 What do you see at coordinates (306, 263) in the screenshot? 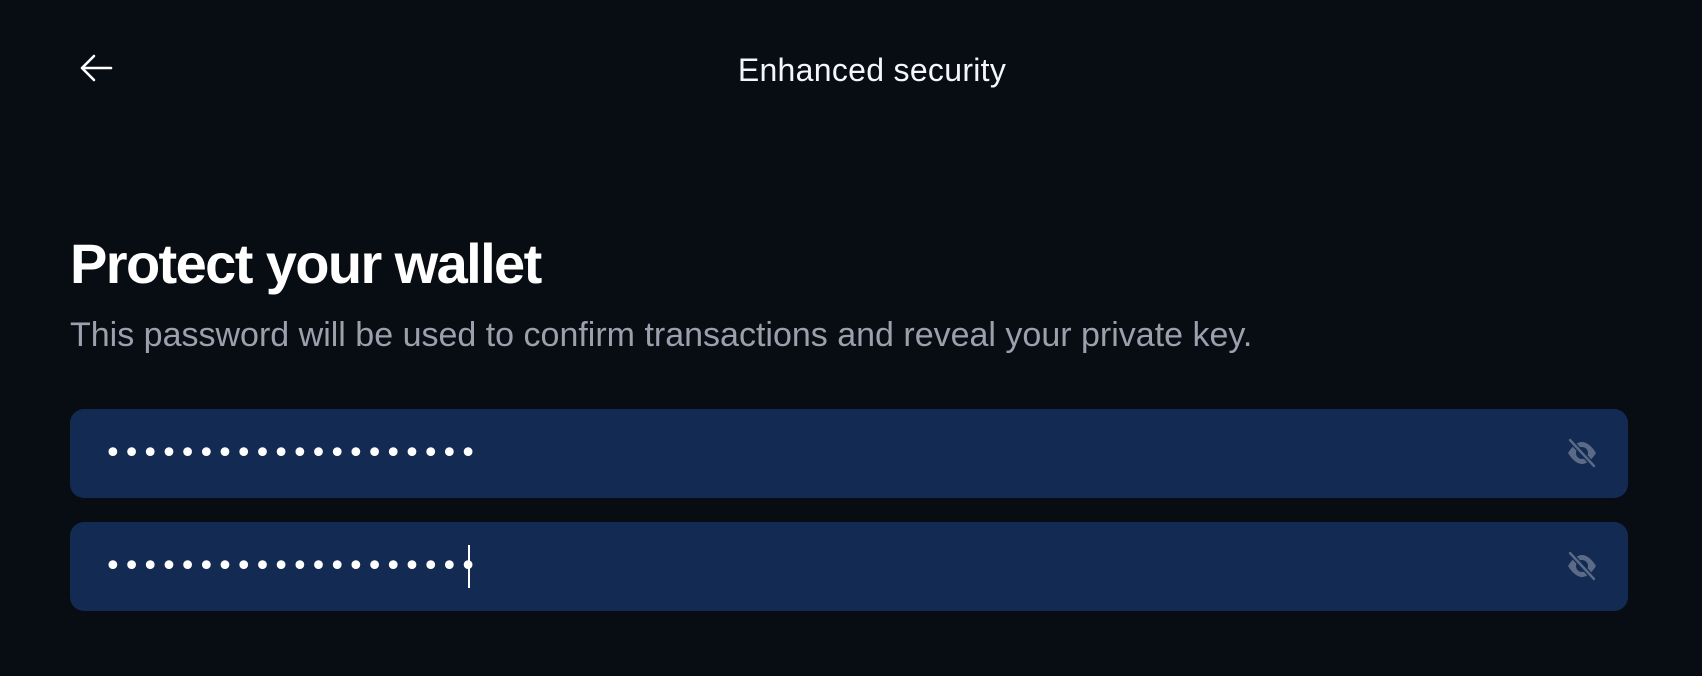
I see `page-title: Protect your wallet` at bounding box center [306, 263].